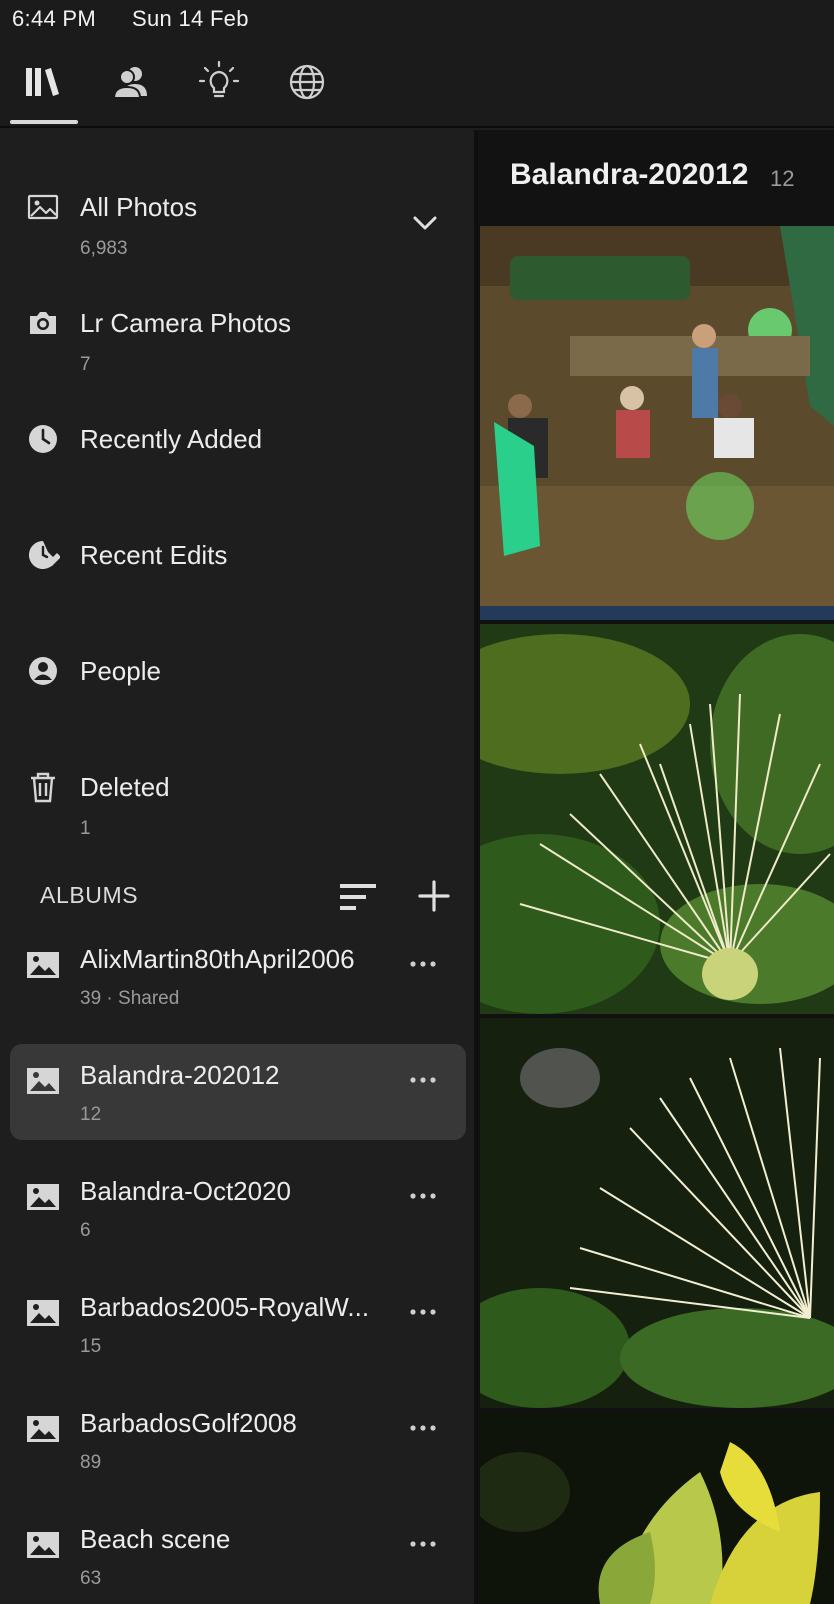 The width and height of the screenshot is (834, 1604). What do you see at coordinates (186, 1191) in the screenshot?
I see `album-label: Balandra-Oct2020` at bounding box center [186, 1191].